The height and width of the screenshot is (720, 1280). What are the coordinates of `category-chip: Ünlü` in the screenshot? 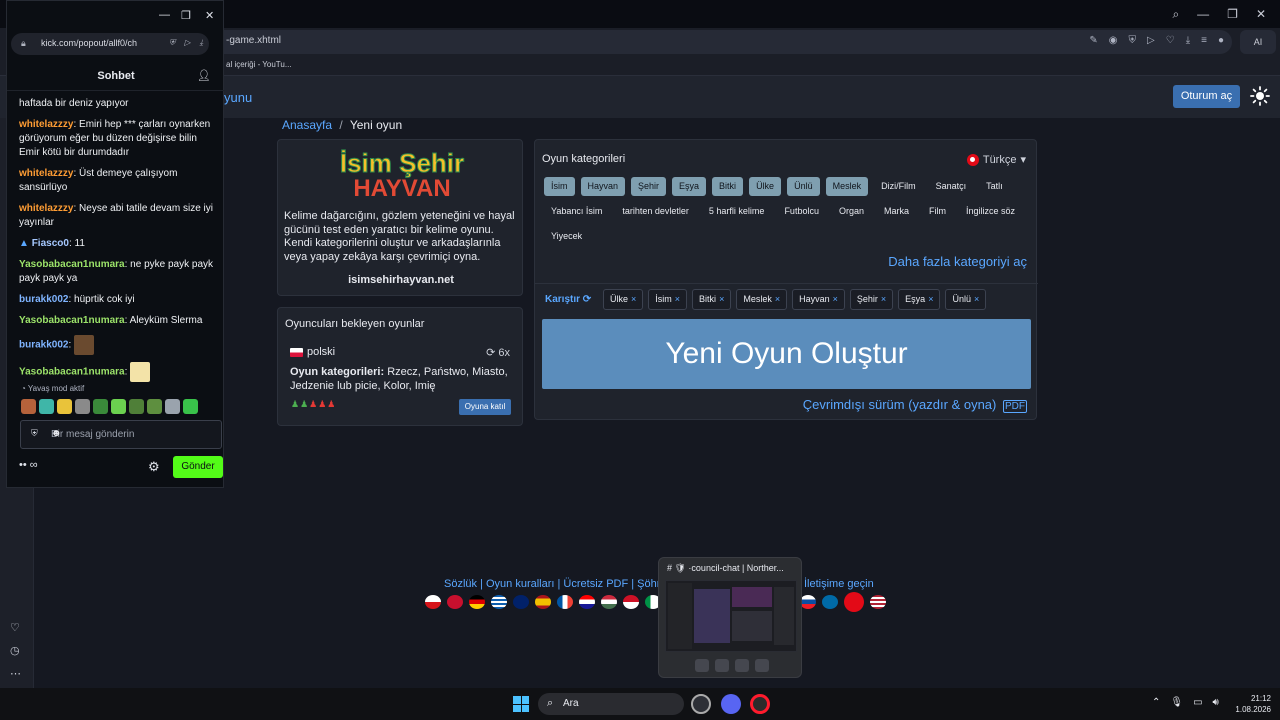 It's located at (803, 186).